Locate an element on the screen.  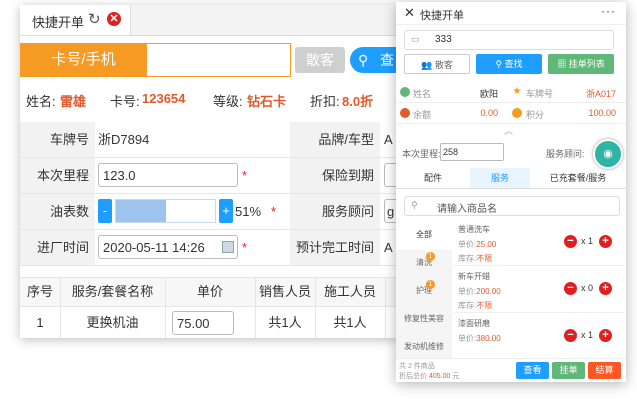
star-icon: ★ is located at coordinates (517, 91).